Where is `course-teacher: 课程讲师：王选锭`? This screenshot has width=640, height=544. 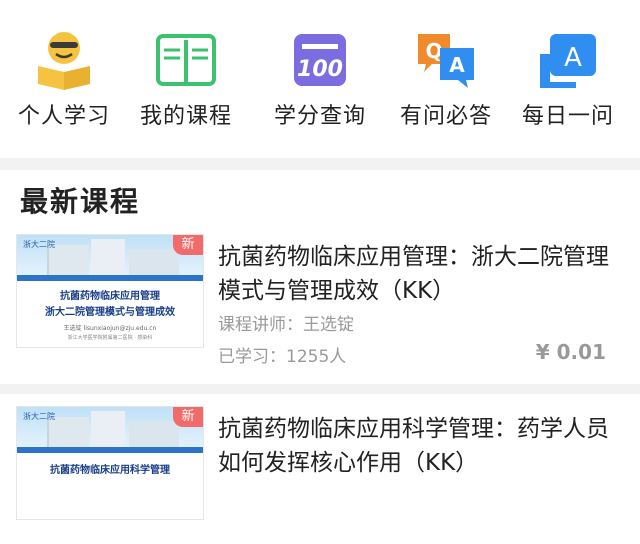 course-teacher: 课程讲师：王选锭 is located at coordinates (286, 325).